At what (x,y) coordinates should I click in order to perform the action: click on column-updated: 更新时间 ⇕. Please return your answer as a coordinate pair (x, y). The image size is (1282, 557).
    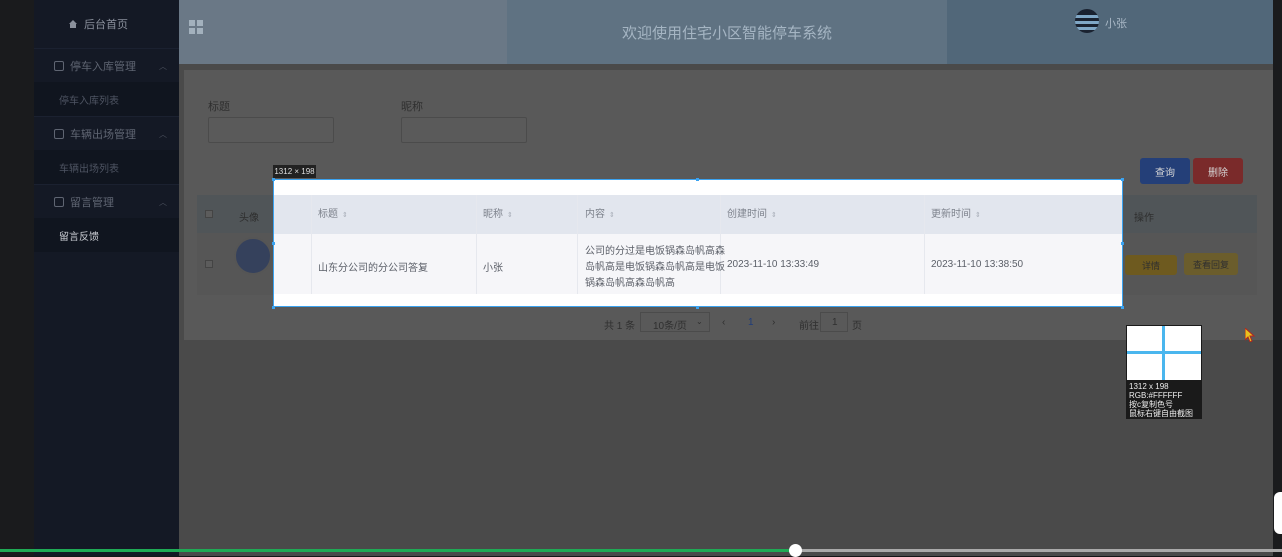
    Looking at the image, I should click on (956, 214).